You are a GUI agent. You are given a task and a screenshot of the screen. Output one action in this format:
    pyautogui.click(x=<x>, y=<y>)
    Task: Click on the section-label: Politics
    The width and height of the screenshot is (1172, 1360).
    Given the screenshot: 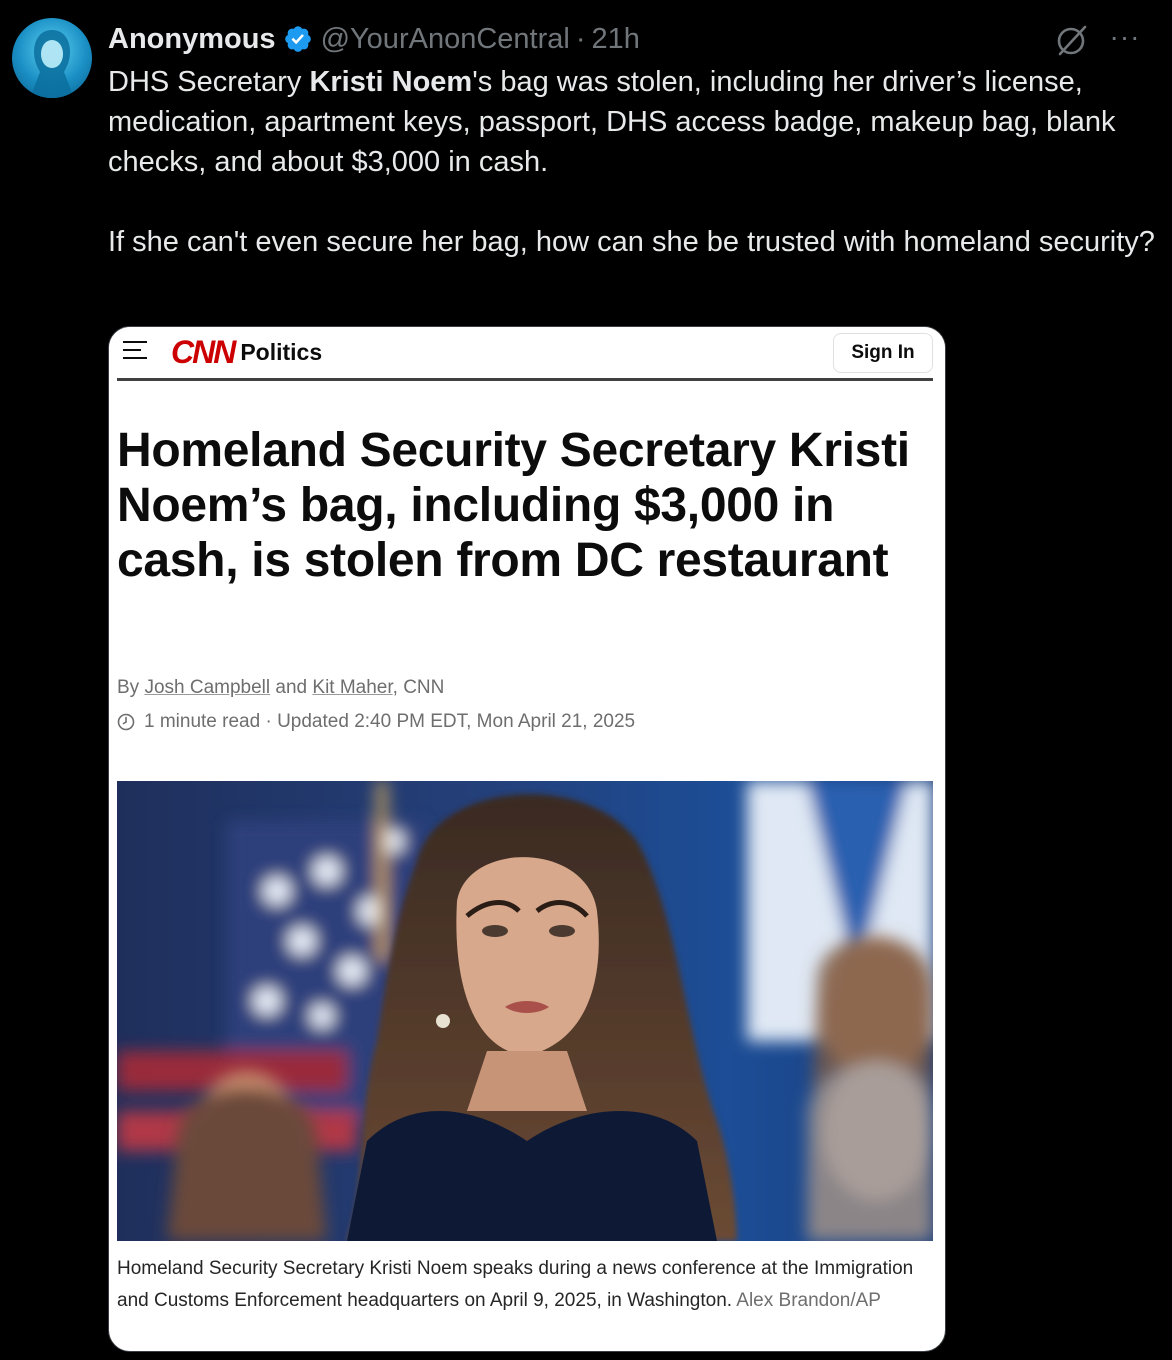 What is the action you would take?
    pyautogui.click(x=281, y=351)
    